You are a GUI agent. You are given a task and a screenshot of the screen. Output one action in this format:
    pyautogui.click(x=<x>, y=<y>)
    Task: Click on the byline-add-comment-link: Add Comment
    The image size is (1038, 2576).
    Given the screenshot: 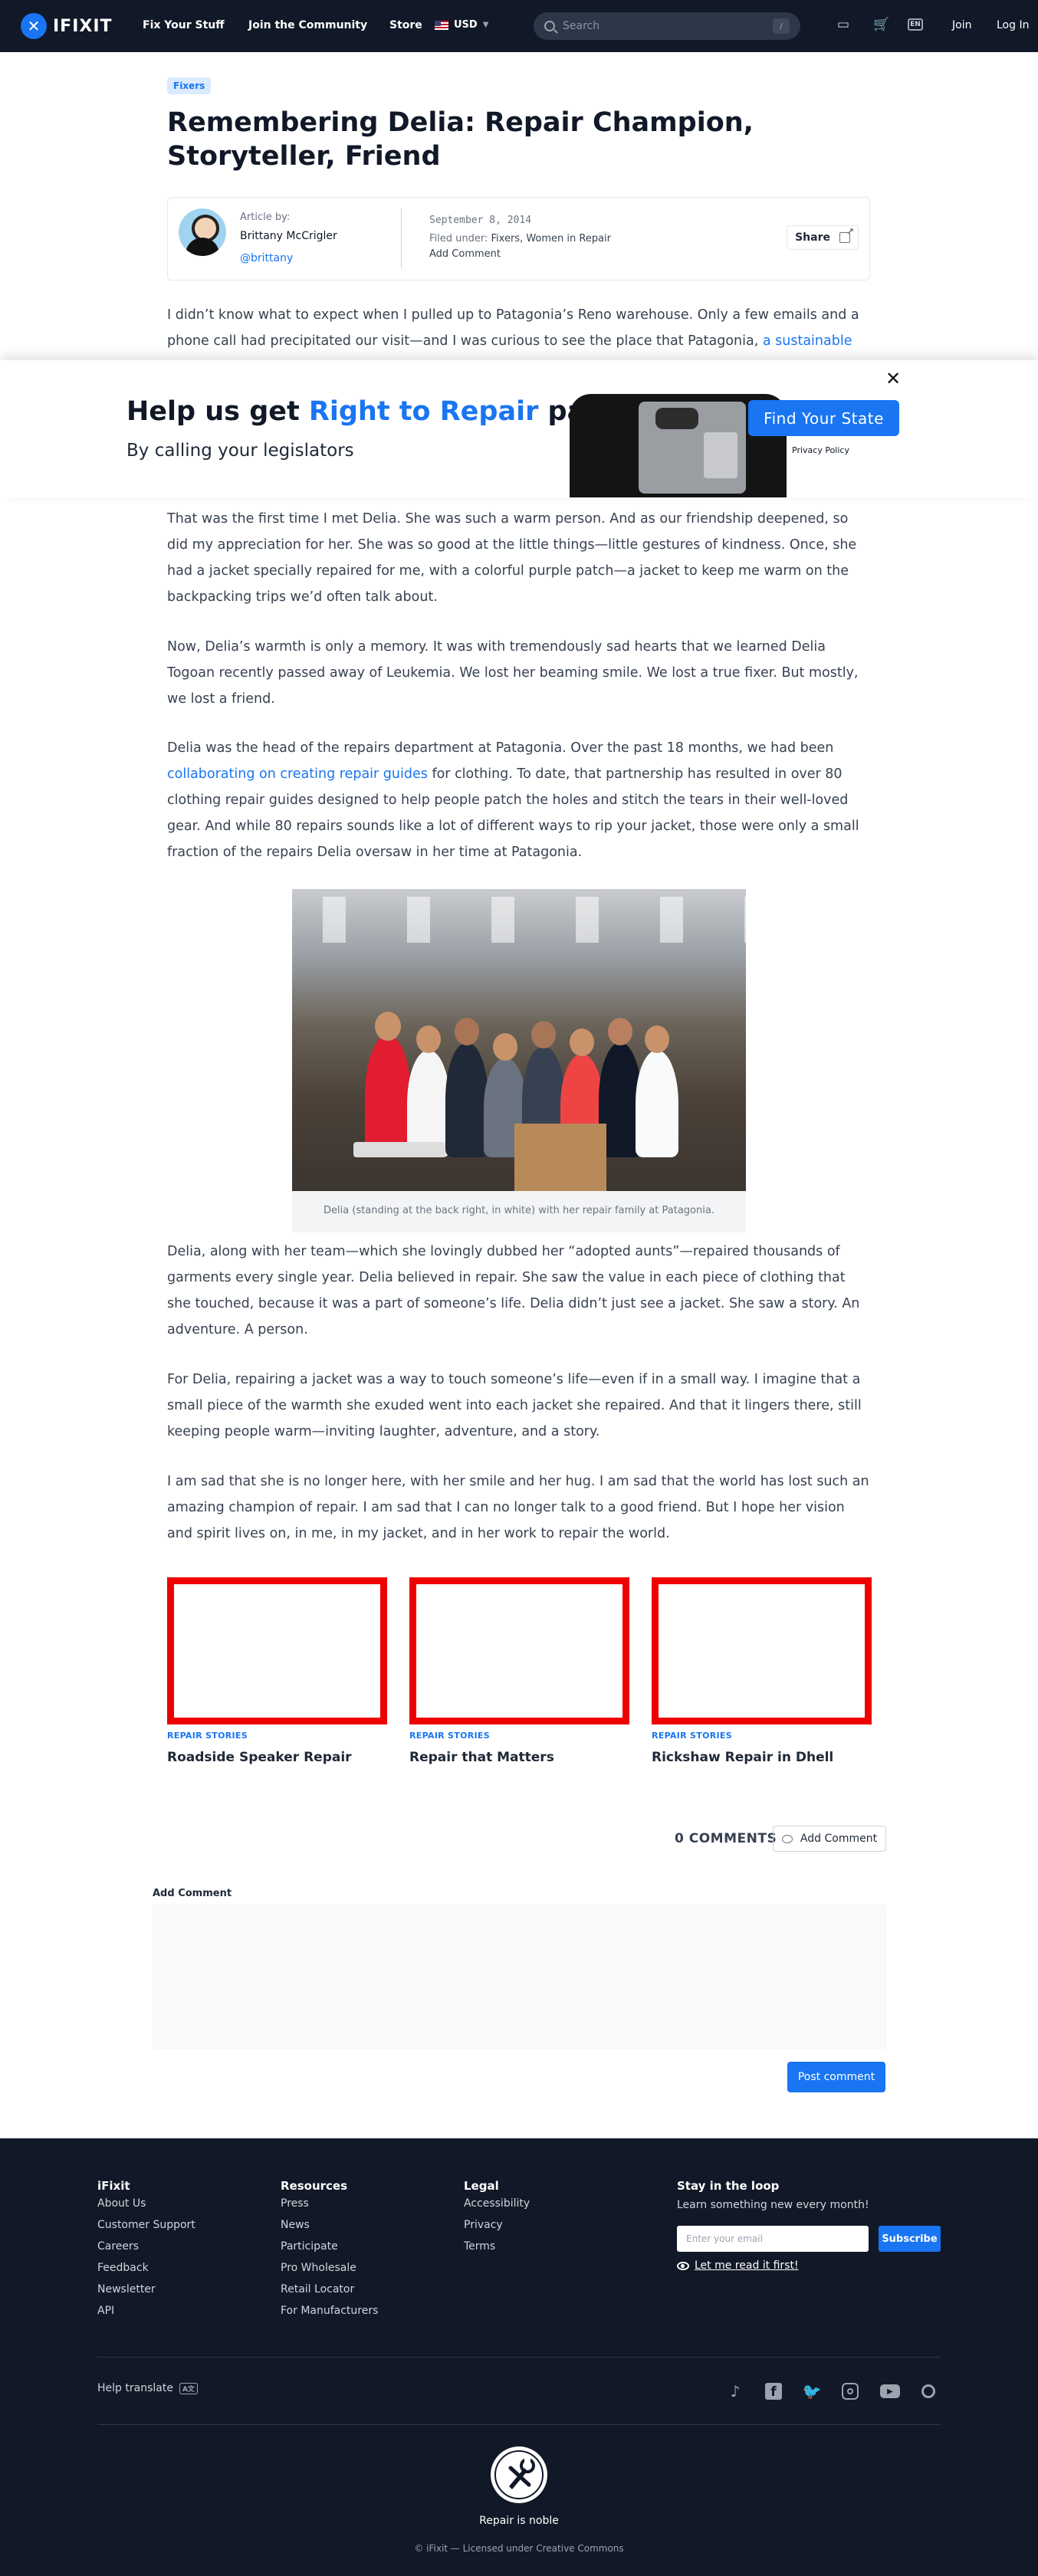 What is the action you would take?
    pyautogui.click(x=465, y=254)
    